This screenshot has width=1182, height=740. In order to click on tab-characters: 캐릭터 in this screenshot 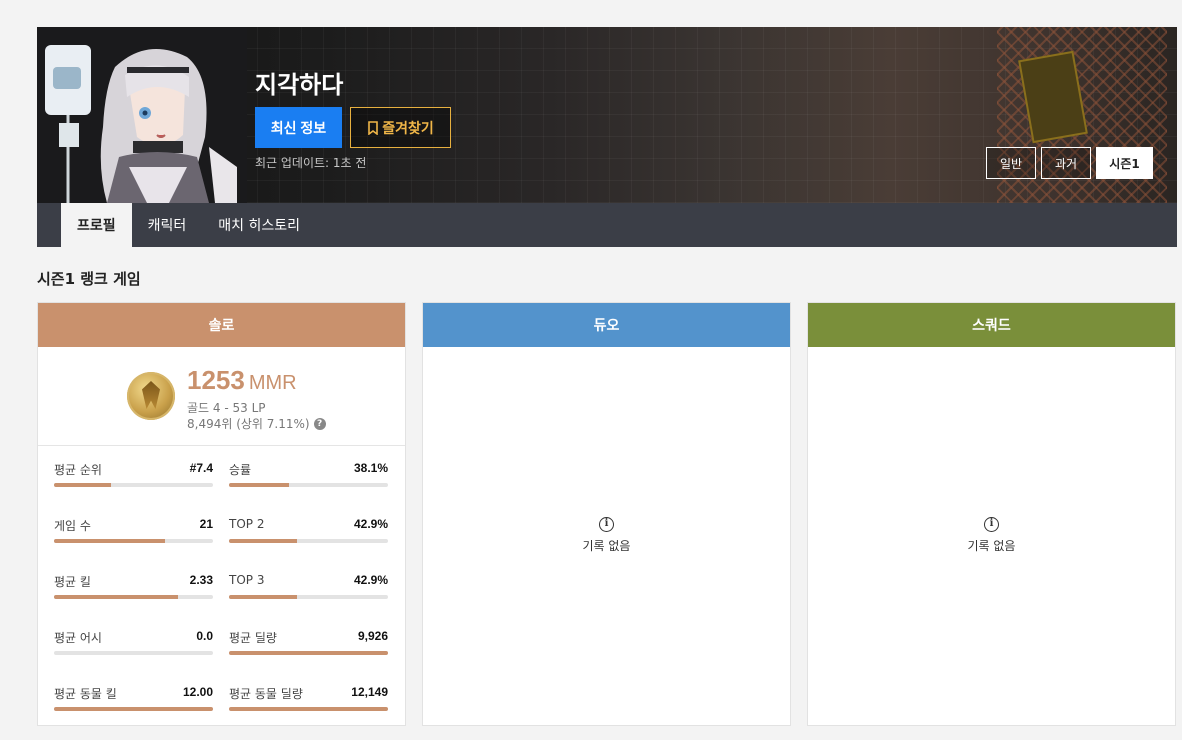, I will do `click(167, 225)`.